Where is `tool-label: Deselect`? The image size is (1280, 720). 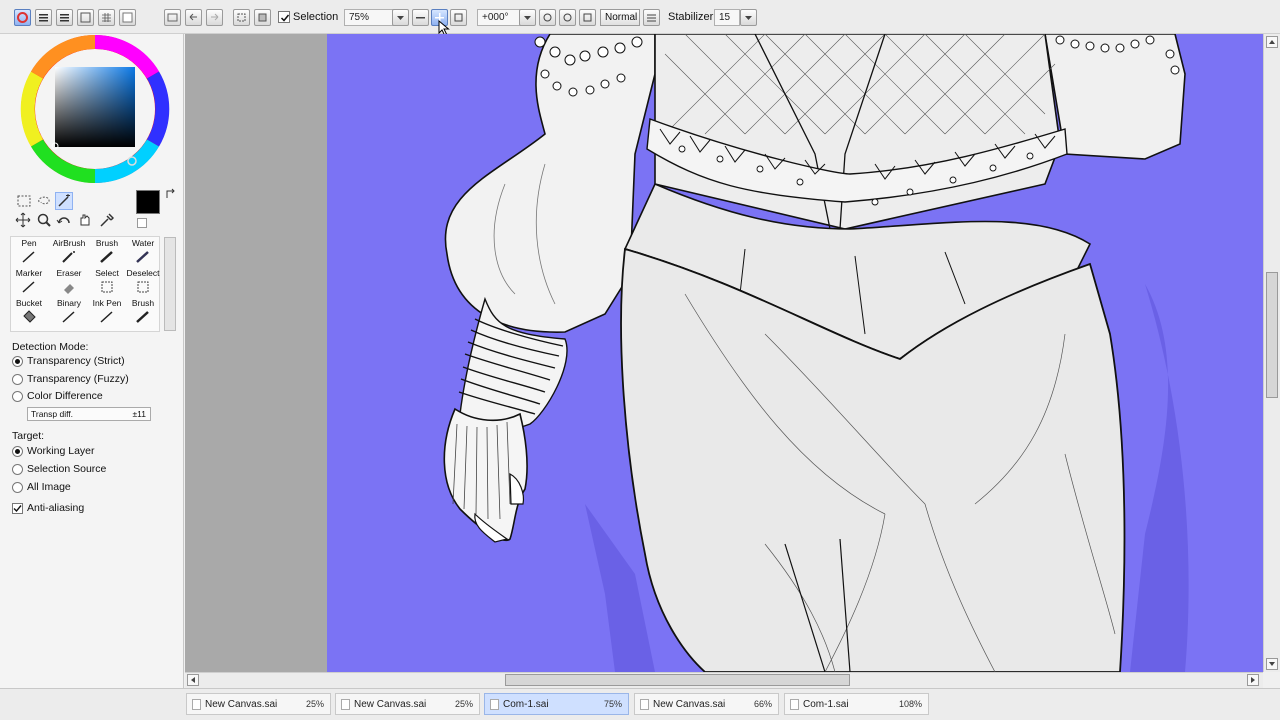 tool-label: Deselect is located at coordinates (143, 273).